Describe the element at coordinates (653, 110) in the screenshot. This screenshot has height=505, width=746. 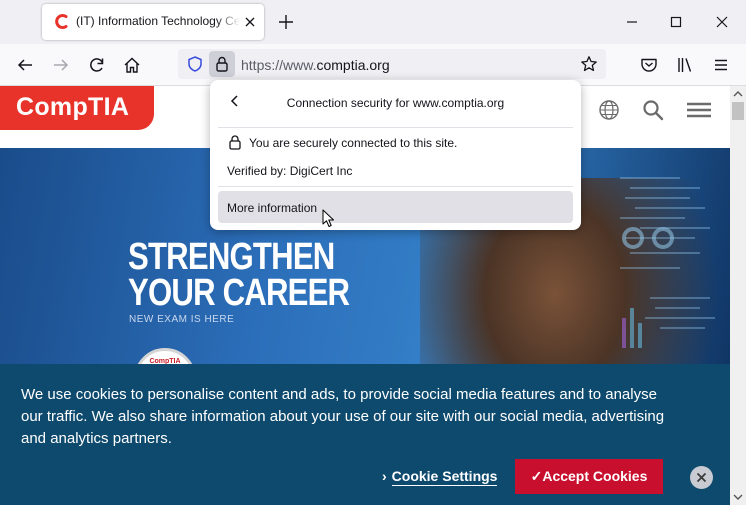
I see `search-icon` at that location.